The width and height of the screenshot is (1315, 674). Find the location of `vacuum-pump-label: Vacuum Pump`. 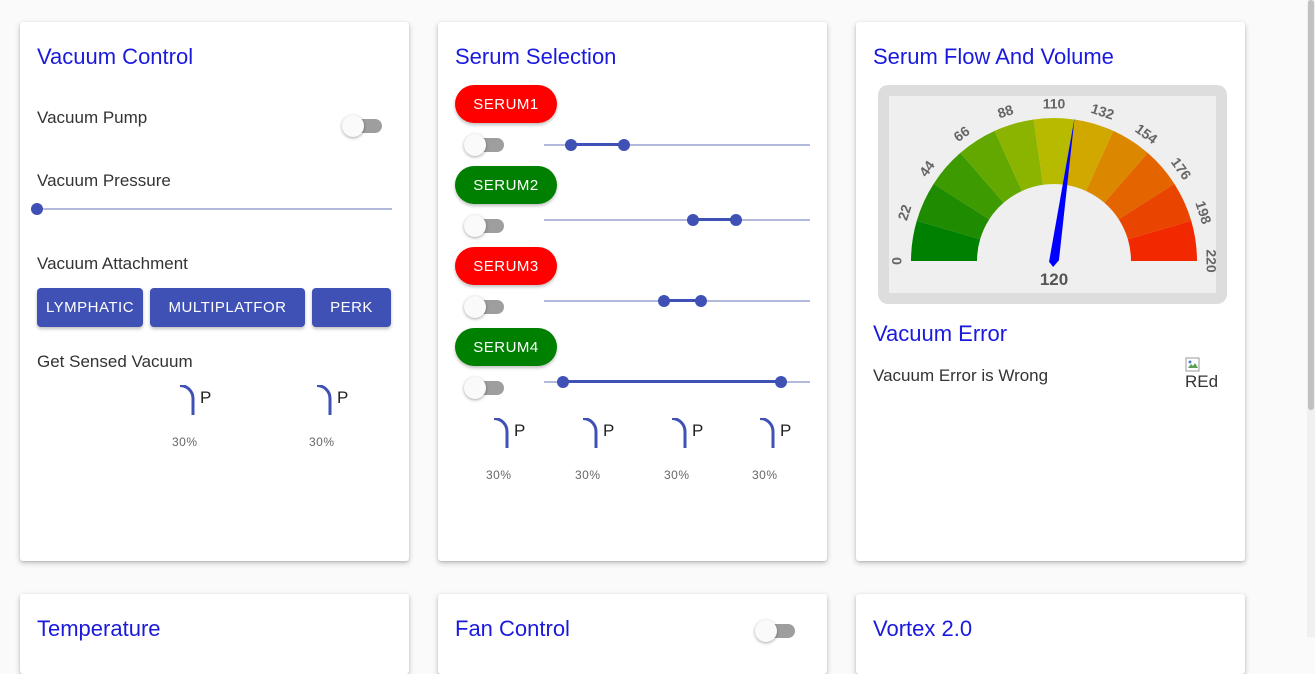

vacuum-pump-label: Vacuum Pump is located at coordinates (92, 117).